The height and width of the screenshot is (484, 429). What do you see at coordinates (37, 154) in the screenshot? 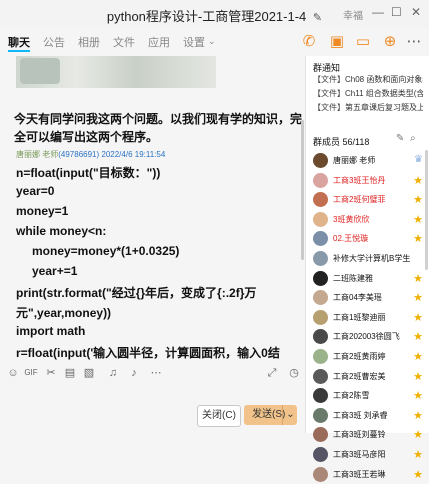
I see `sender-name: 唐丽娜 老师` at bounding box center [37, 154].